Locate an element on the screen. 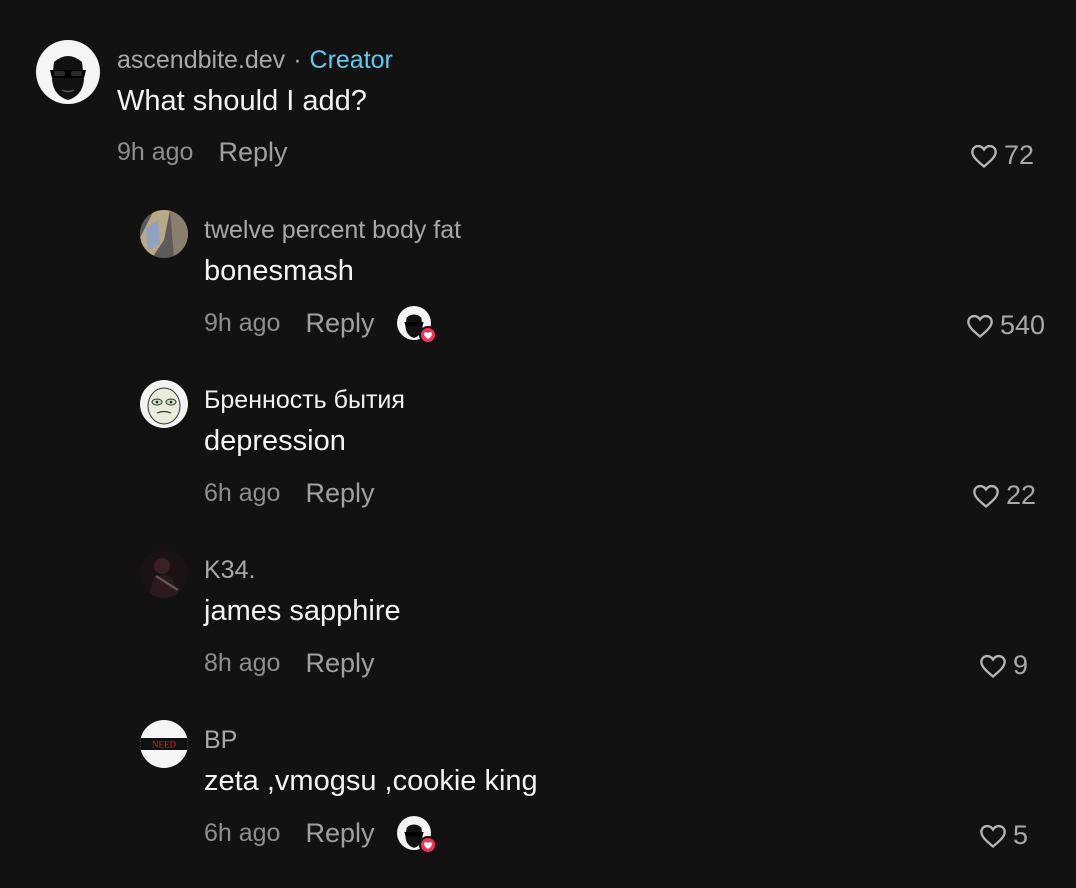  like-button: 540 is located at coordinates (1005, 325).